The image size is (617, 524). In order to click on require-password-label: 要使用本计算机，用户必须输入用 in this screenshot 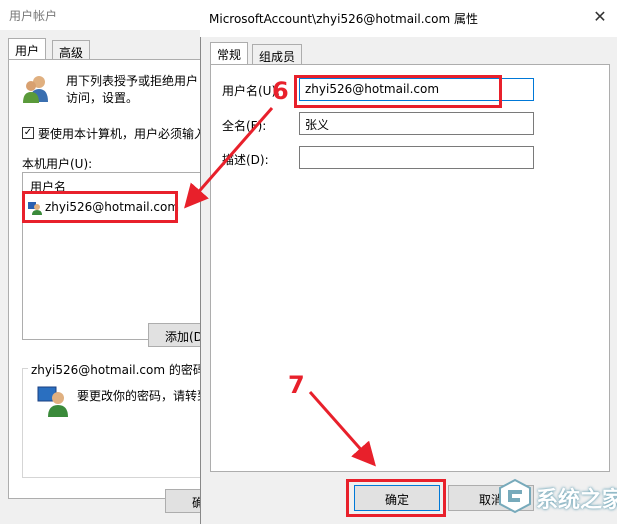, I will do `click(128, 134)`.